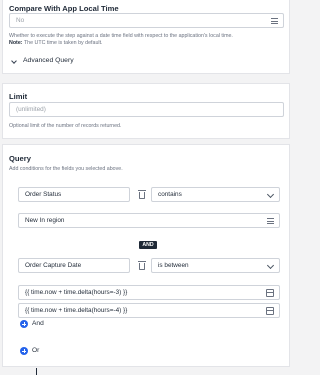 This screenshot has height=375, width=320. Describe the element at coordinates (149, 220) in the screenshot. I see `condition-value-input: New In region` at that location.